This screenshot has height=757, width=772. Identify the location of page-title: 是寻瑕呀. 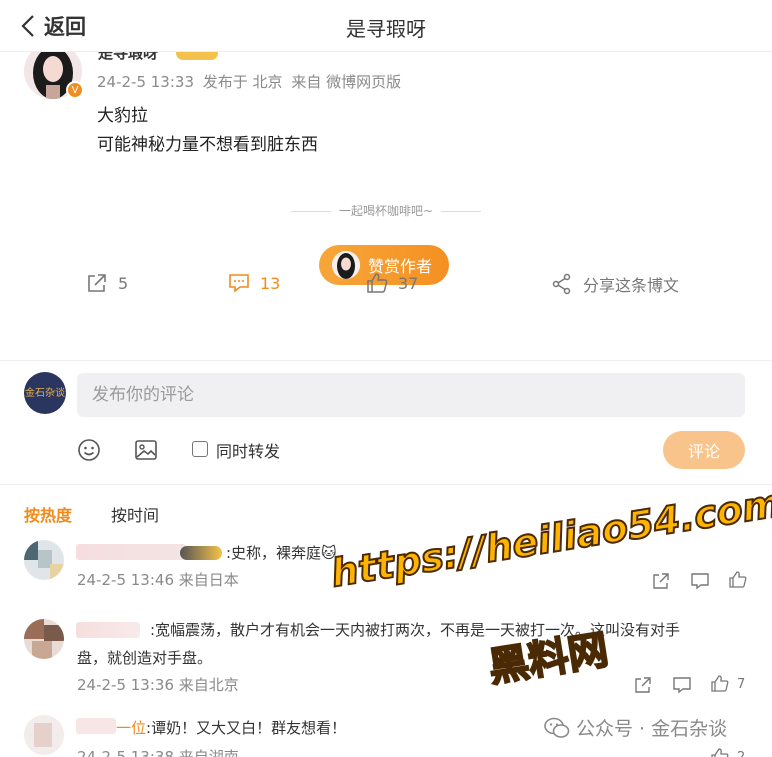
(386, 29).